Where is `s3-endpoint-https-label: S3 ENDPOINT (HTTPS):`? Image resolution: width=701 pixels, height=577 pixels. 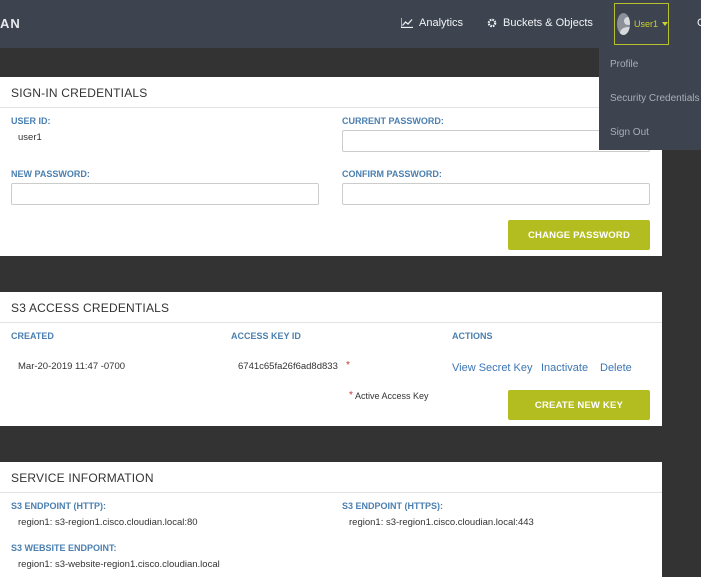
s3-endpoint-https-label: S3 ENDPOINT (HTTPS): is located at coordinates (393, 506).